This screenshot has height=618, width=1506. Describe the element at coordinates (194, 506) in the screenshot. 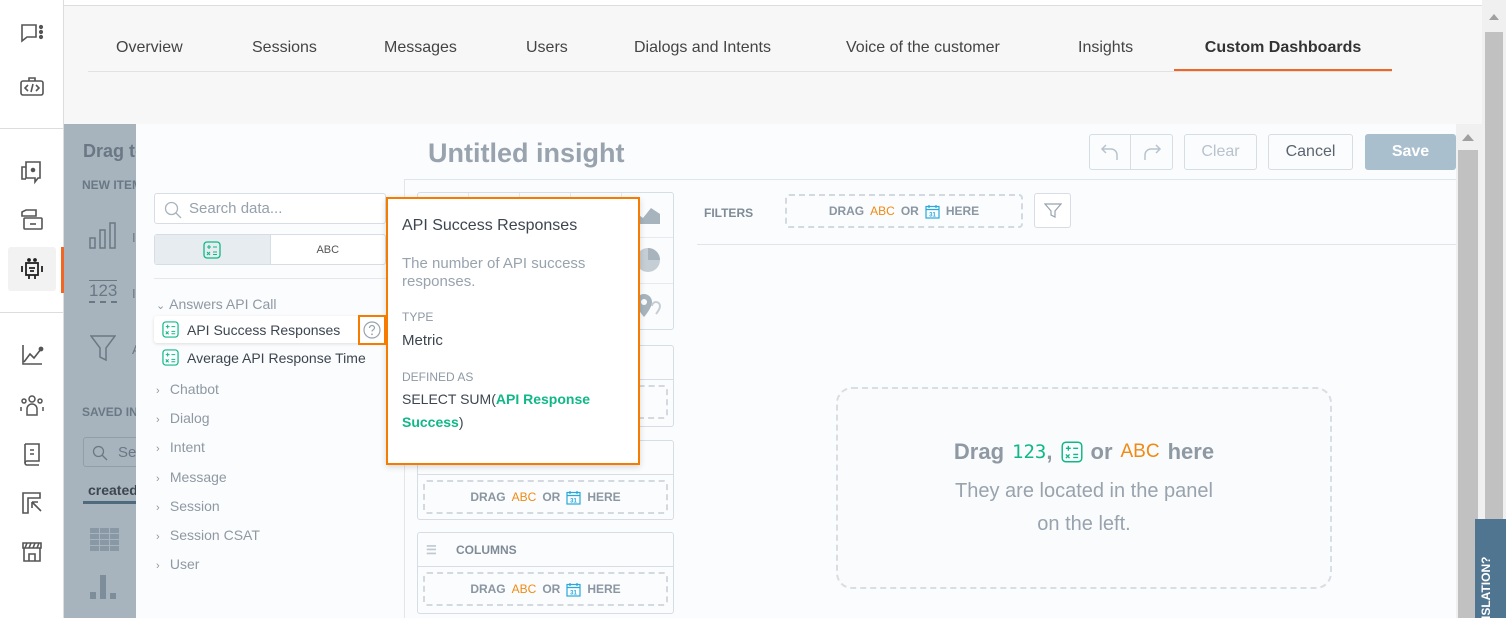

I see `group-label: Session` at that location.